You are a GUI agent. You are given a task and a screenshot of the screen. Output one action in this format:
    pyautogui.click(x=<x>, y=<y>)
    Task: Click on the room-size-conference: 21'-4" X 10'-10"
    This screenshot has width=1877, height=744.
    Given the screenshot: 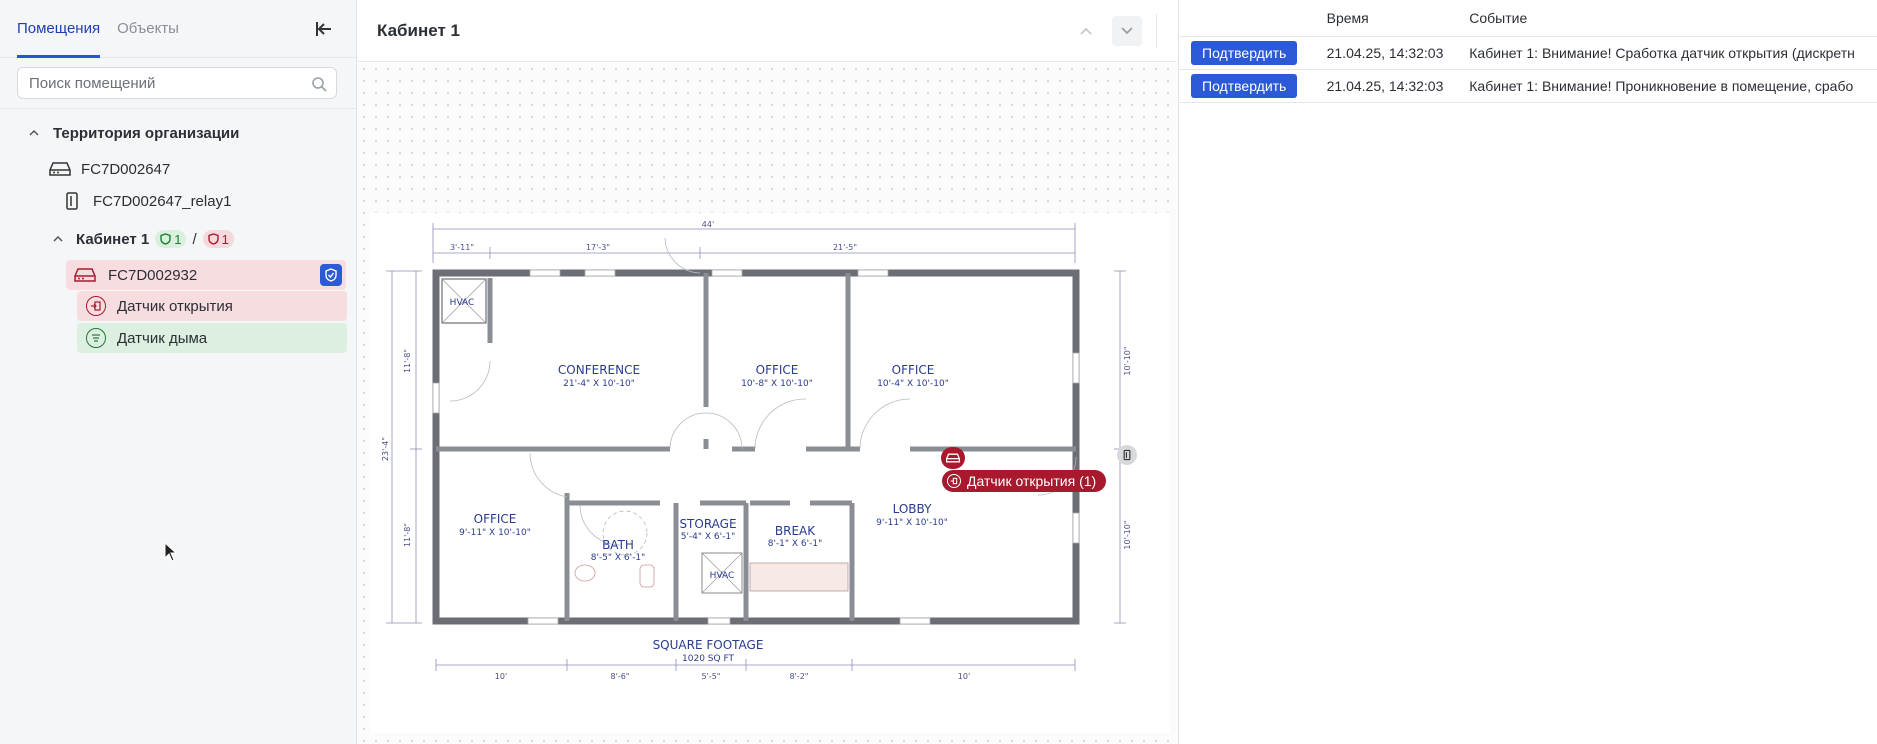 What is the action you would take?
    pyautogui.click(x=599, y=384)
    